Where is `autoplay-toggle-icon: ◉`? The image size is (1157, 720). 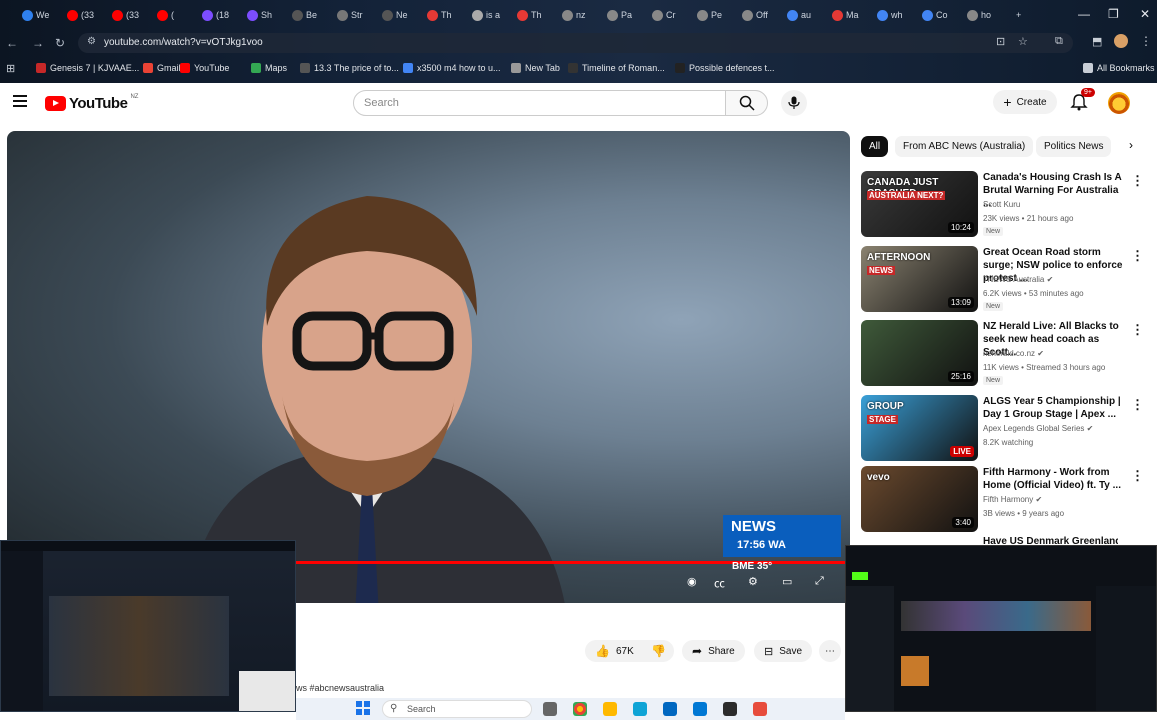
autoplay-toggle-icon: ◉ is located at coordinates (695, 582).